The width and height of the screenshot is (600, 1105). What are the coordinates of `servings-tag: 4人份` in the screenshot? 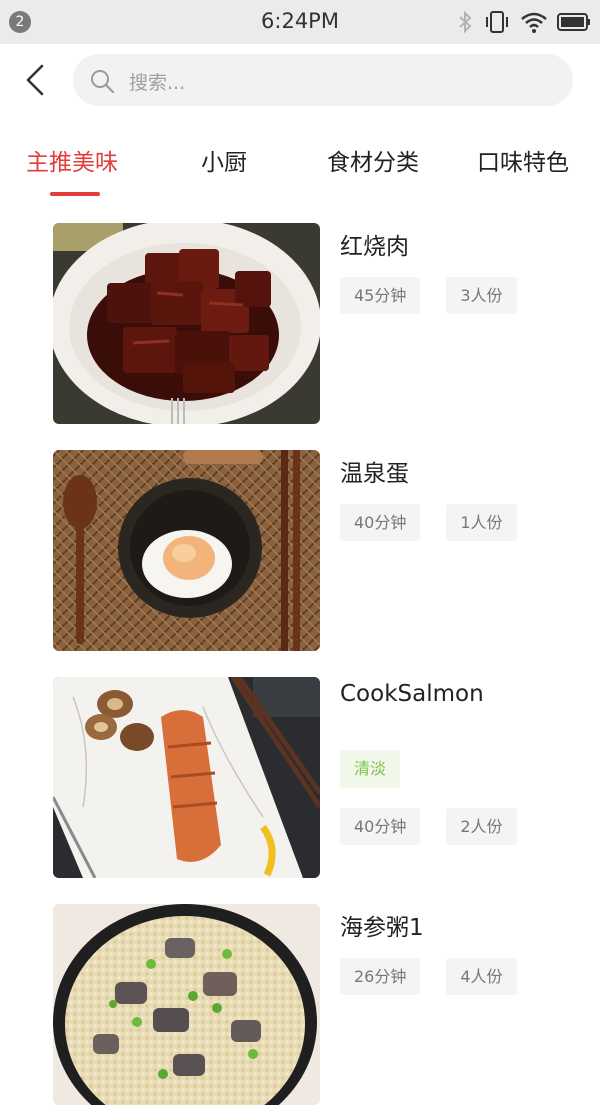 It's located at (481, 976).